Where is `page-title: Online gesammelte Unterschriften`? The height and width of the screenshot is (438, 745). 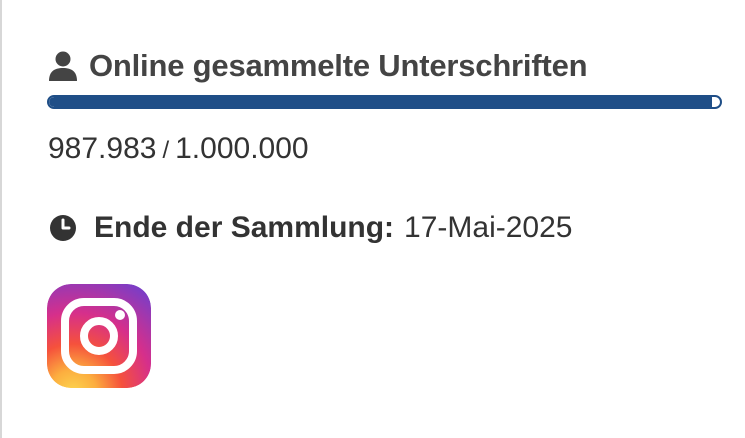 page-title: Online gesammelte Unterschriften is located at coordinates (338, 65).